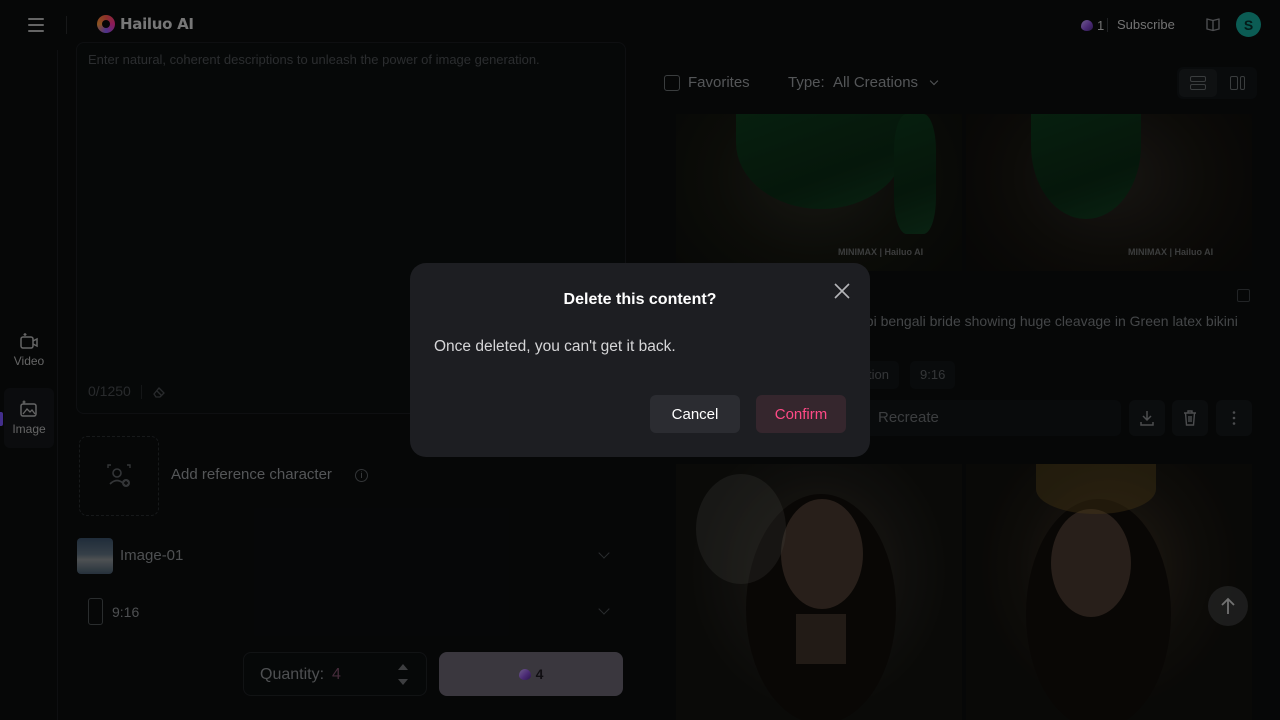 This screenshot has height=720, width=1280. I want to click on dialog-title: Delete this content?, so click(640, 299).